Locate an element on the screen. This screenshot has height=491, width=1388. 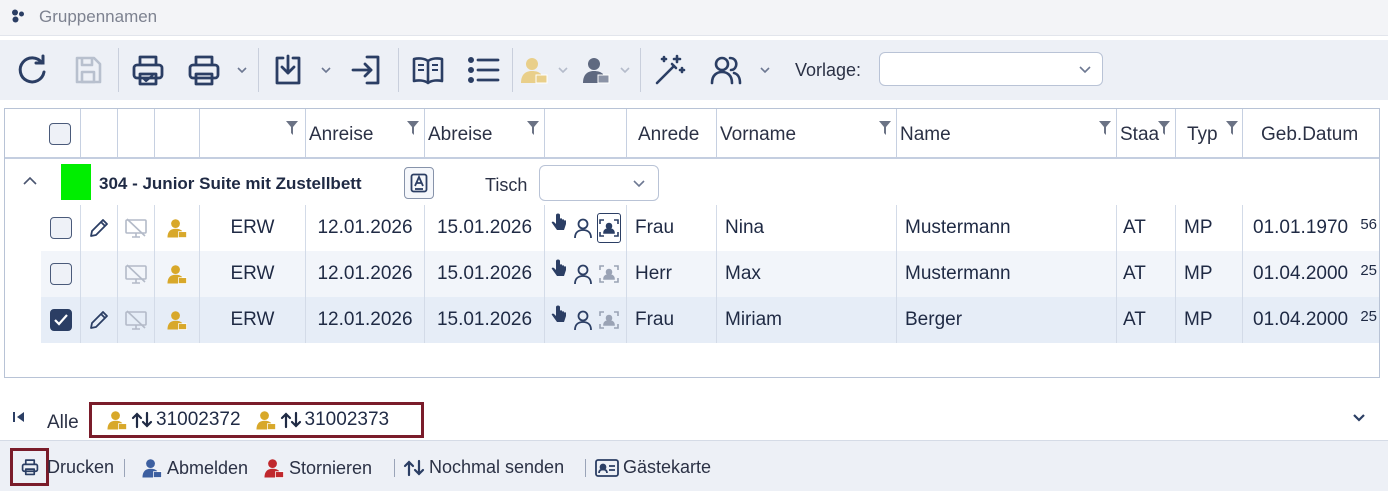
group-row: 304 - Junior Suite mit Zustellbett Tisch is located at coordinates (692, 184).